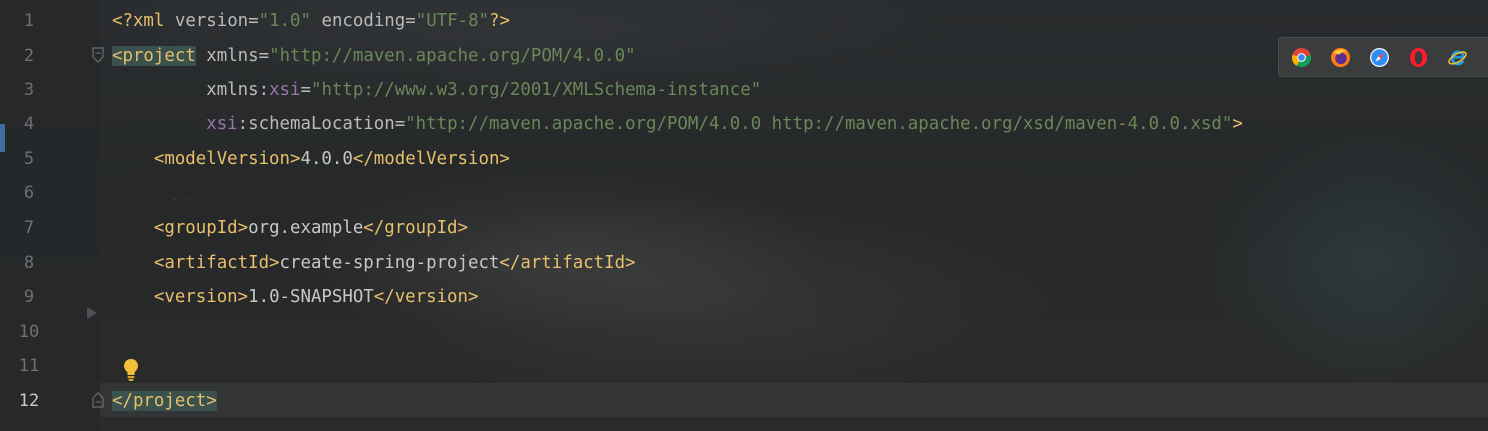  Describe the element at coordinates (363, 21) in the screenshot. I see `attr-name: encoding` at that location.